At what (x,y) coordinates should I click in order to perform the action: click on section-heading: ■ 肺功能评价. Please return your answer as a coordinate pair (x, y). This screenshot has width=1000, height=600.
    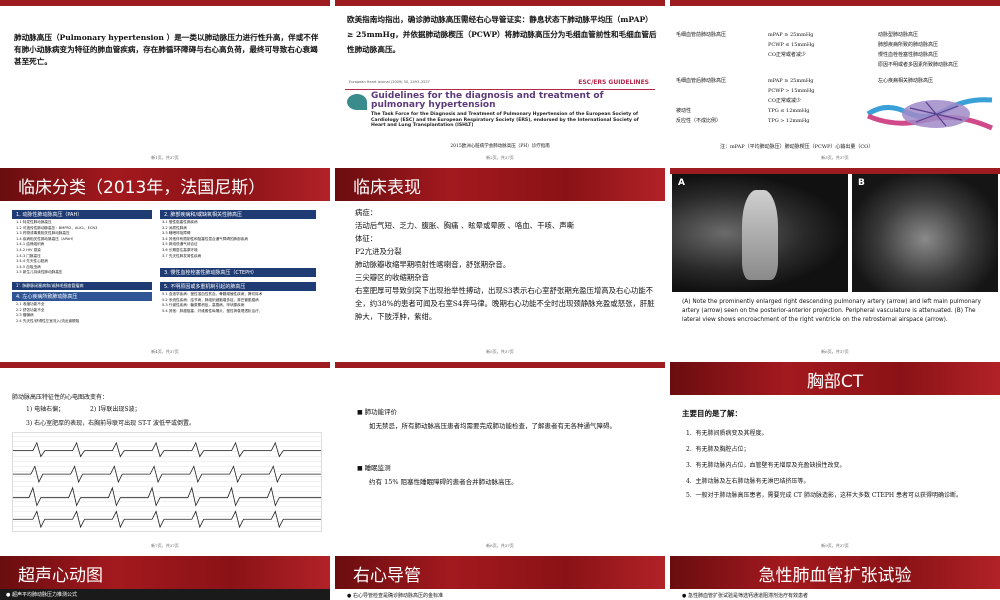
    Looking at the image, I should click on (377, 412).